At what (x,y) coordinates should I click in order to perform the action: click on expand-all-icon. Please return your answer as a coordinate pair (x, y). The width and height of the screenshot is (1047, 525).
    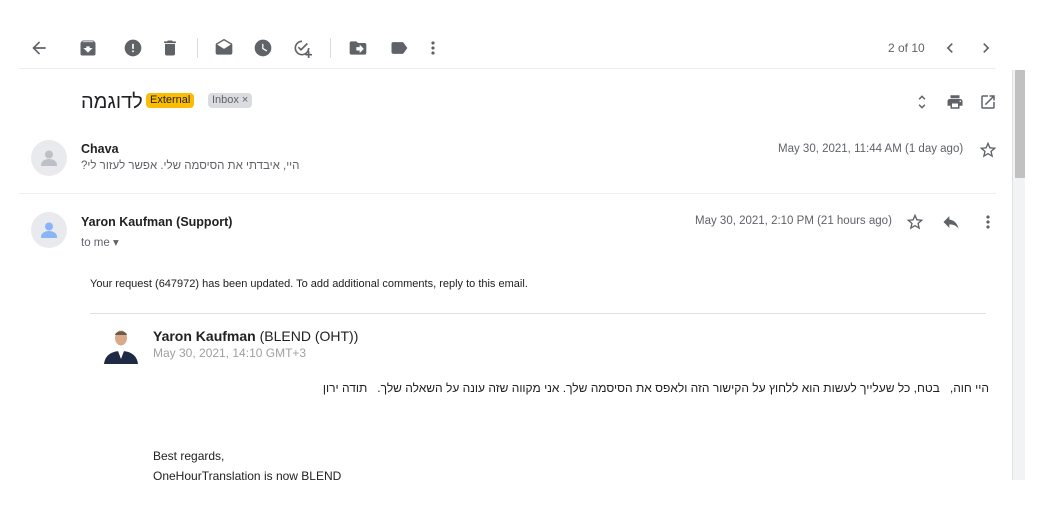
    Looking at the image, I should click on (922, 102).